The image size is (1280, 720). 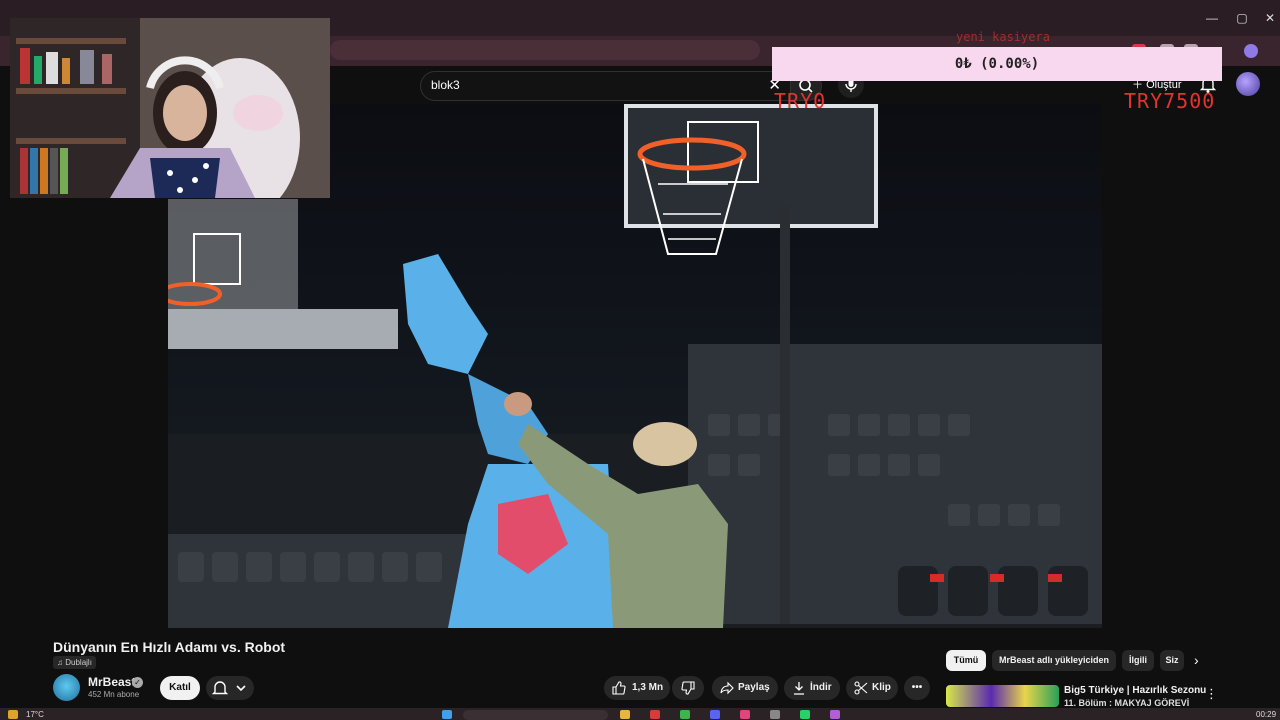 What do you see at coordinates (1212, 18) in the screenshot?
I see `minimize-icon: —` at bounding box center [1212, 18].